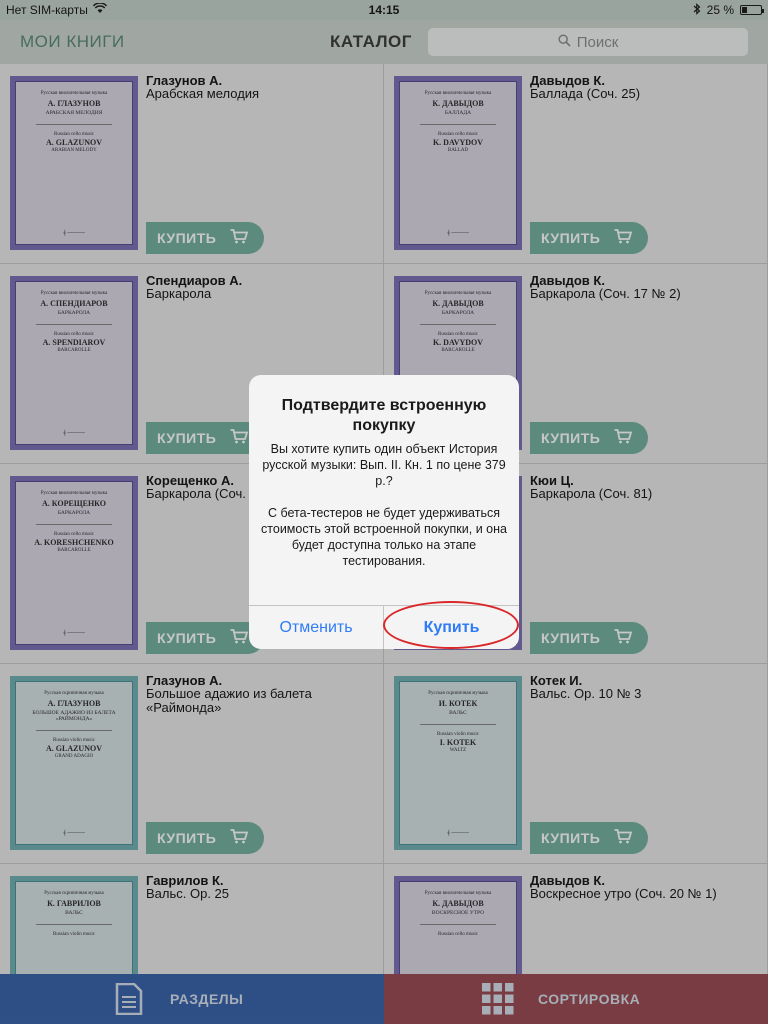 The image size is (768, 1024). Describe the element at coordinates (384, 415) in the screenshot. I see `dialog-title: Подтвердите встроенную покупку` at that location.